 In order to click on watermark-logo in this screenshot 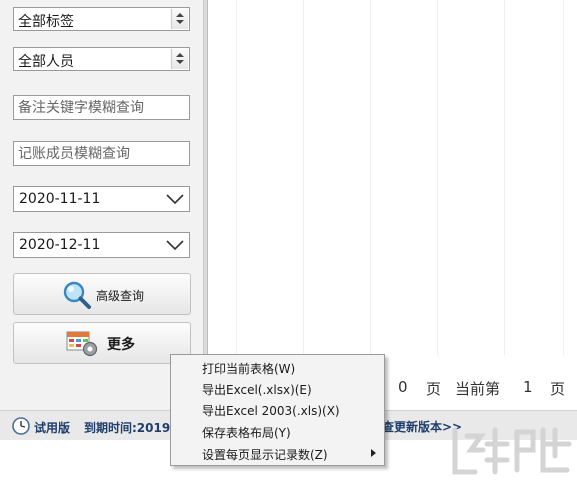, I will do `click(512, 451)`.